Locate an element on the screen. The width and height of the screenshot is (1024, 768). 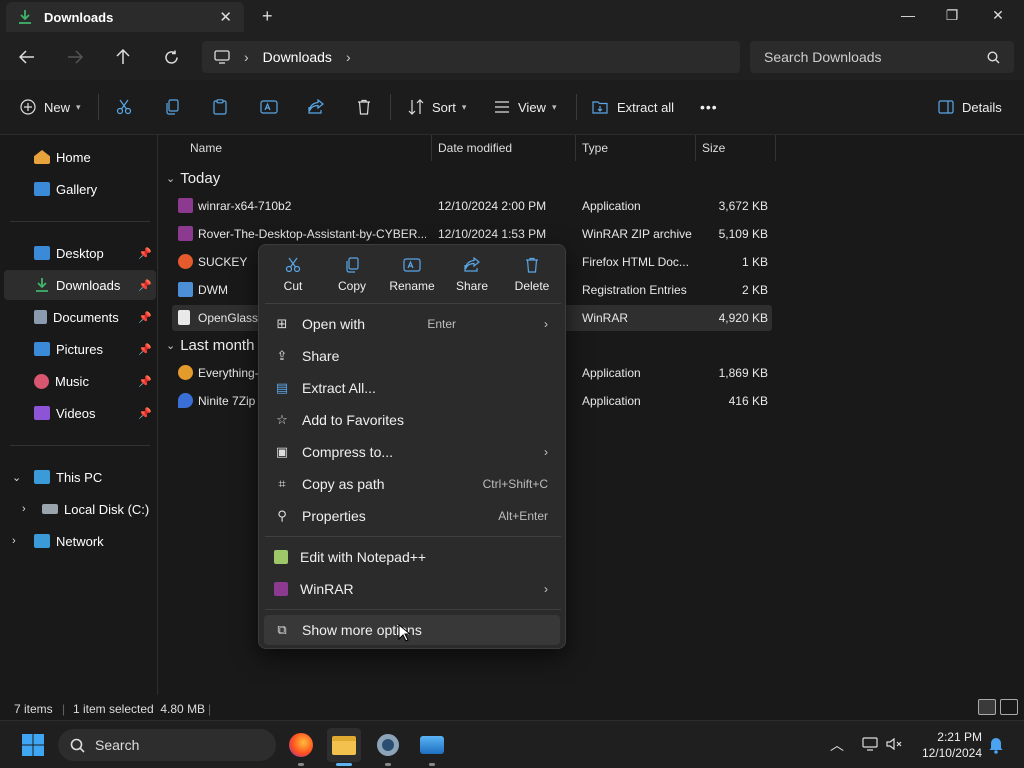
context-delete-button: Delete is located at coordinates (532, 274).